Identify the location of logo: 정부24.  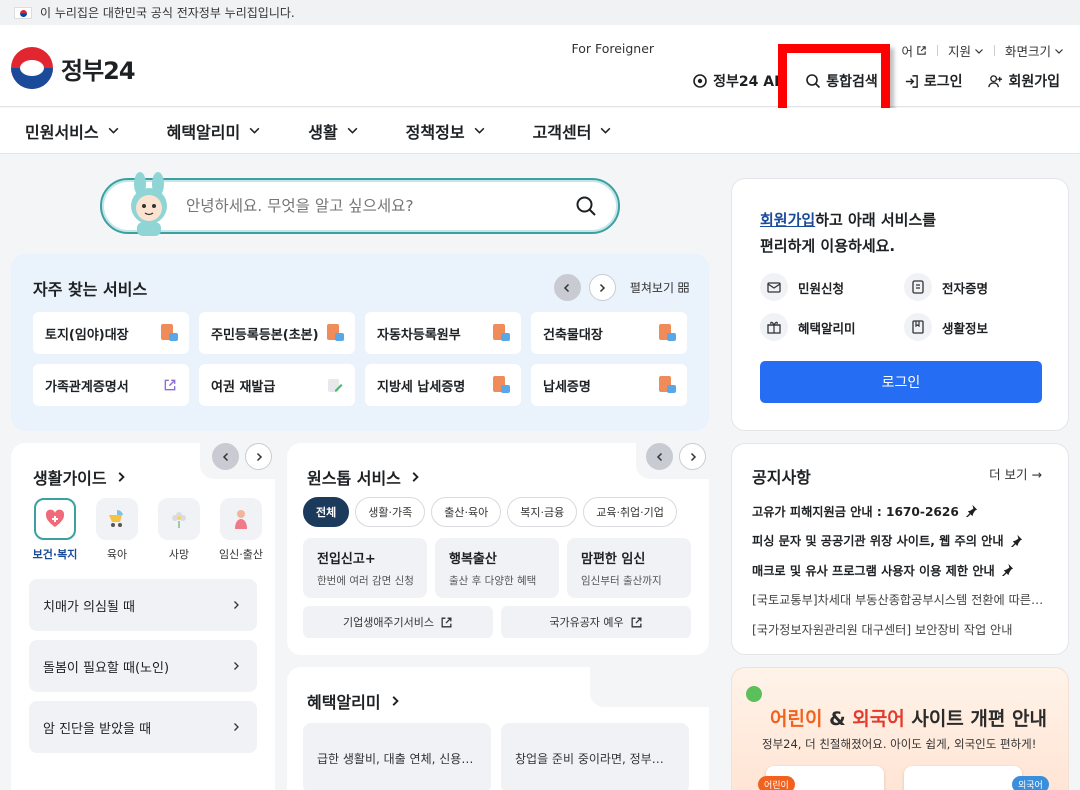
(73, 68).